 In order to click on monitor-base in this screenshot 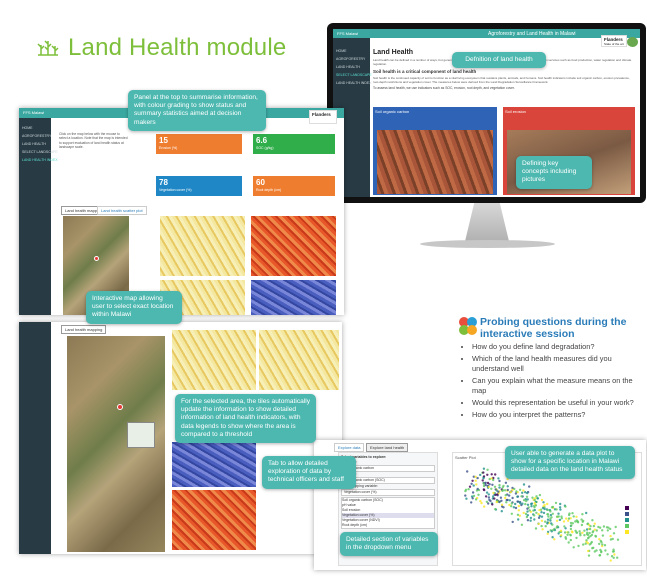, I will do `click(487, 244)`.